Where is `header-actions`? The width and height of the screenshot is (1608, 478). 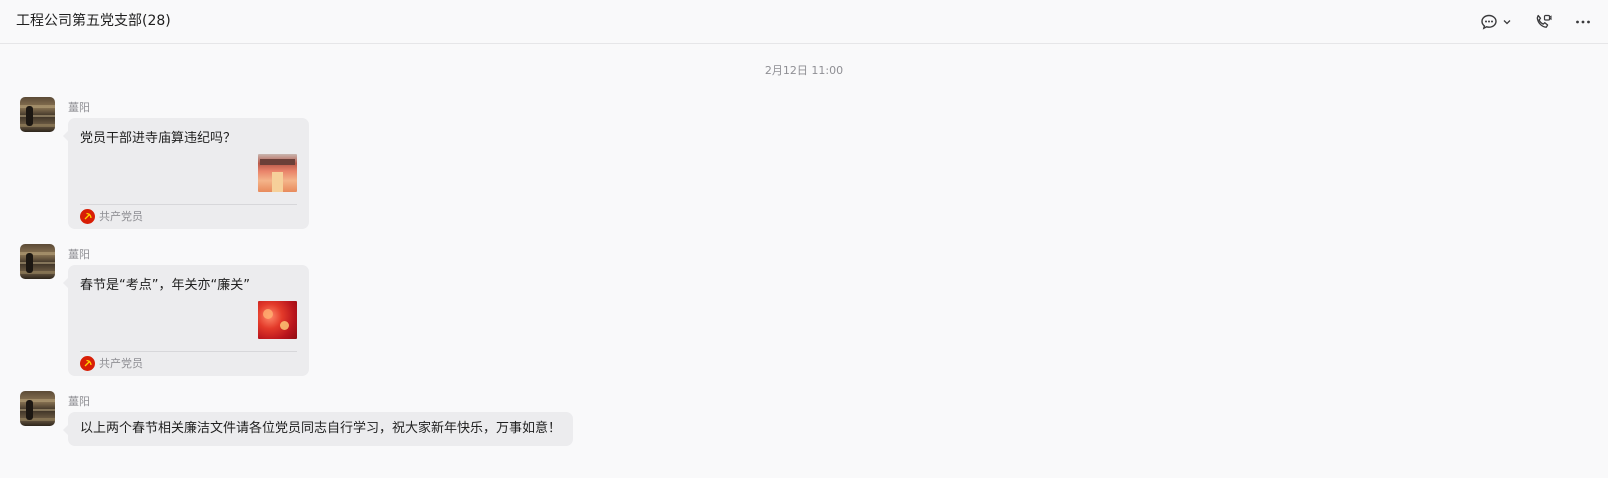
header-actions is located at coordinates (1536, 22).